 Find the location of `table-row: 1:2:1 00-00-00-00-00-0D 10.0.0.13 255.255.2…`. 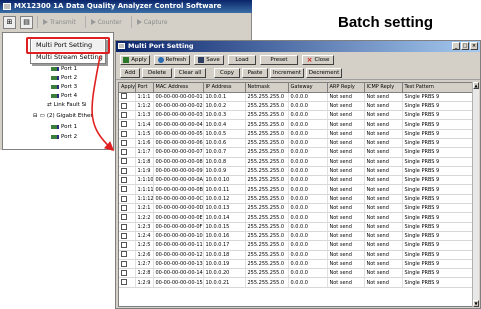

table-row: 1:2:1 00-00-00-00-00-0D 10.0.0.13 255.255.2… is located at coordinates (295, 208).